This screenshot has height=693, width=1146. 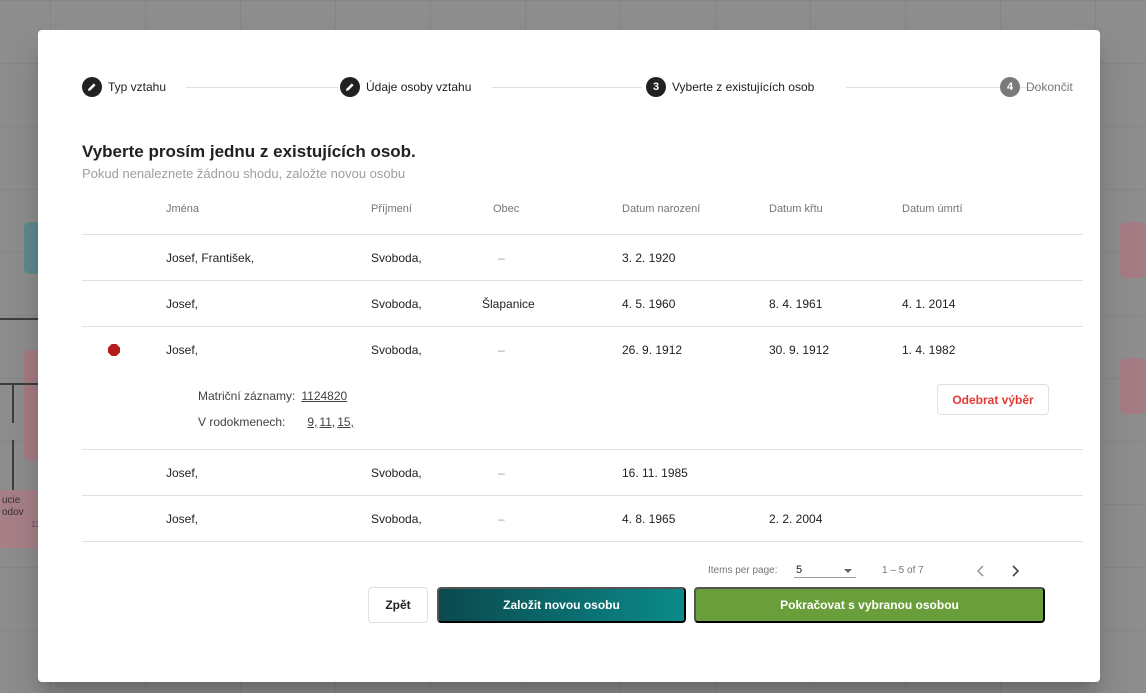 I want to click on cell-baptized: 2. 2. 2004, so click(x=796, y=519).